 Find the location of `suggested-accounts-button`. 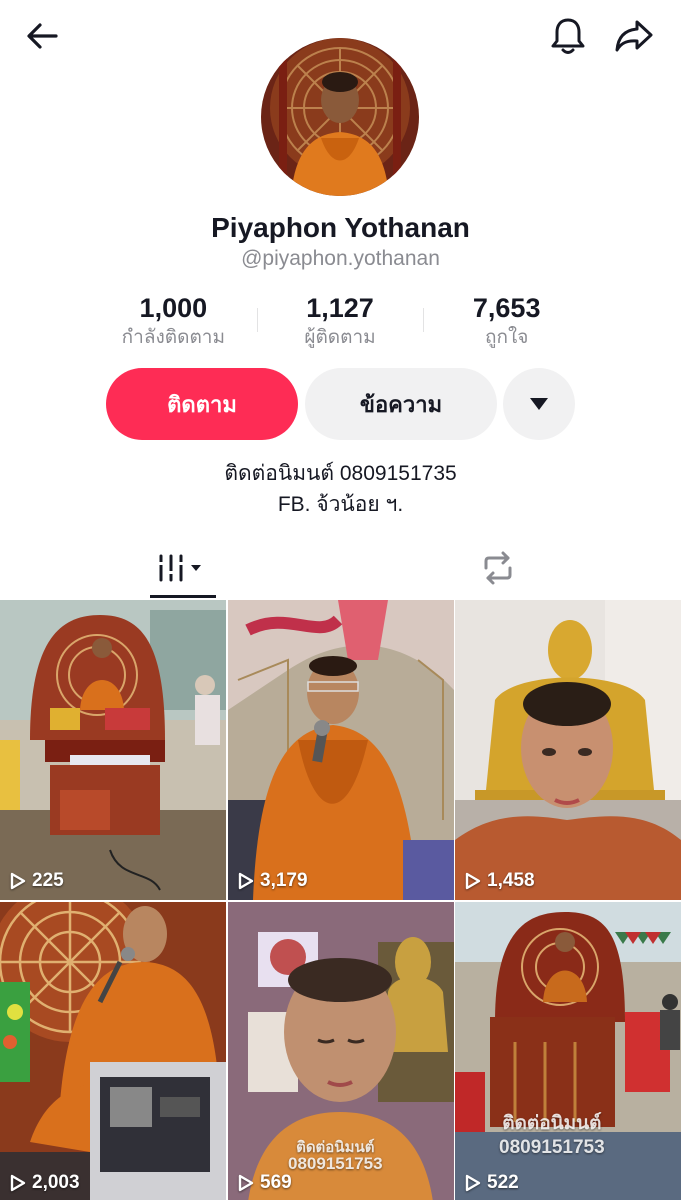

suggested-accounts-button is located at coordinates (539, 404).